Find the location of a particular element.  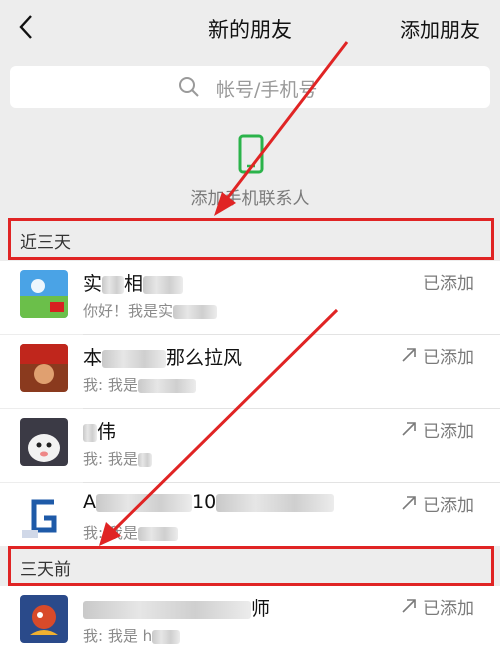

search-placeholder: 帐号/手机号 is located at coordinates (267, 90).